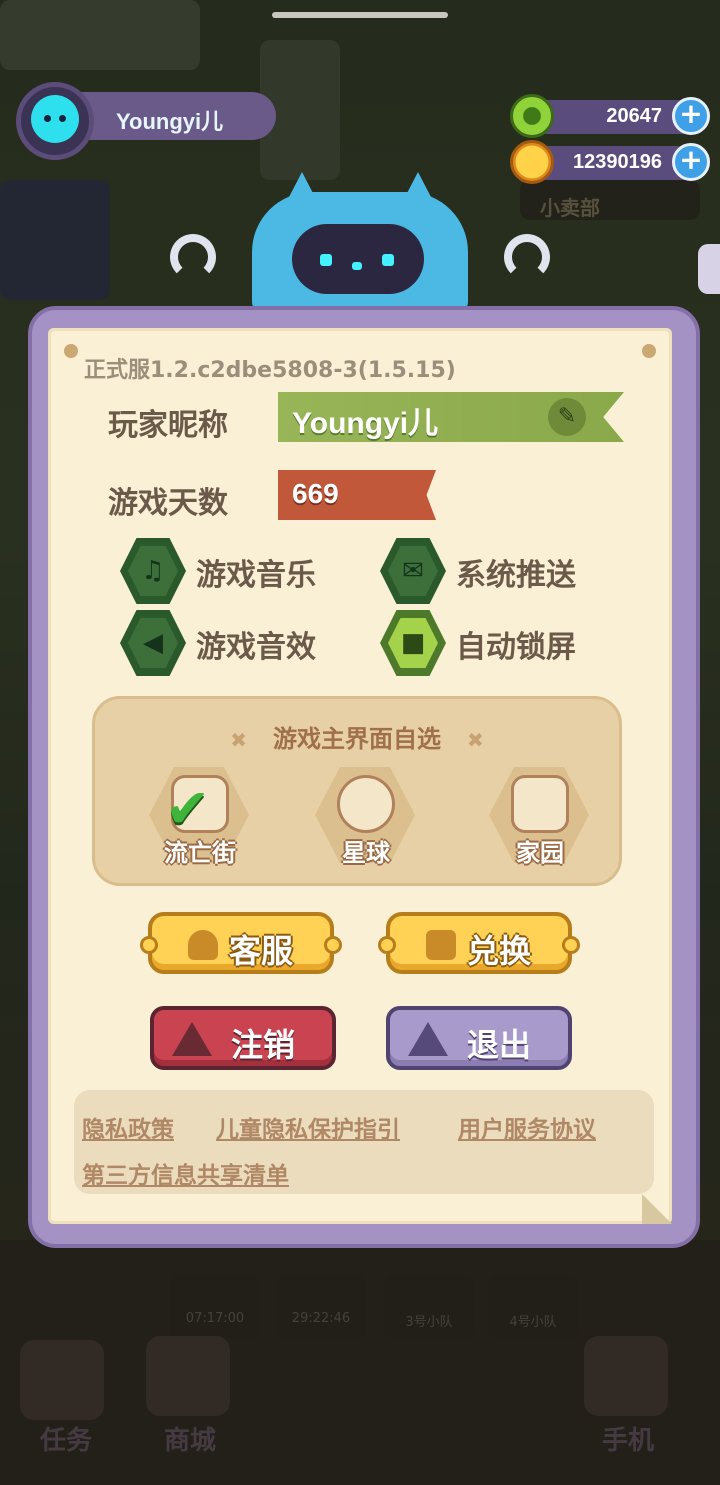  Describe the element at coordinates (308, 1127) in the screenshot. I see `child-privacy-link: 儿童隐私保护指引` at that location.